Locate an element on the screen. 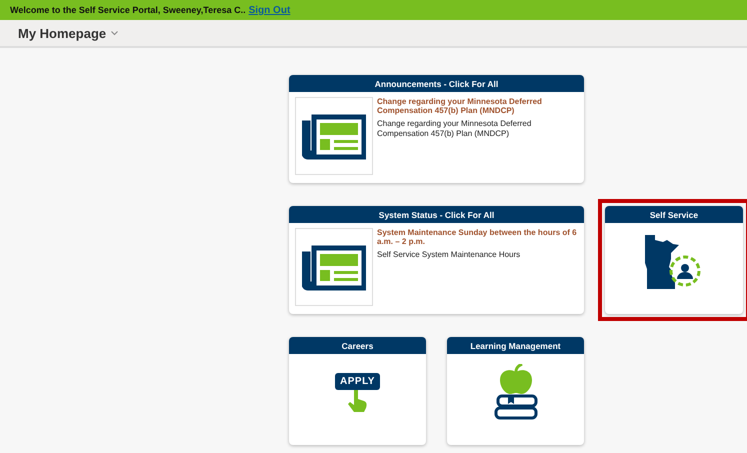 This screenshot has height=453, width=747. chevron-down-icon is located at coordinates (114, 33).